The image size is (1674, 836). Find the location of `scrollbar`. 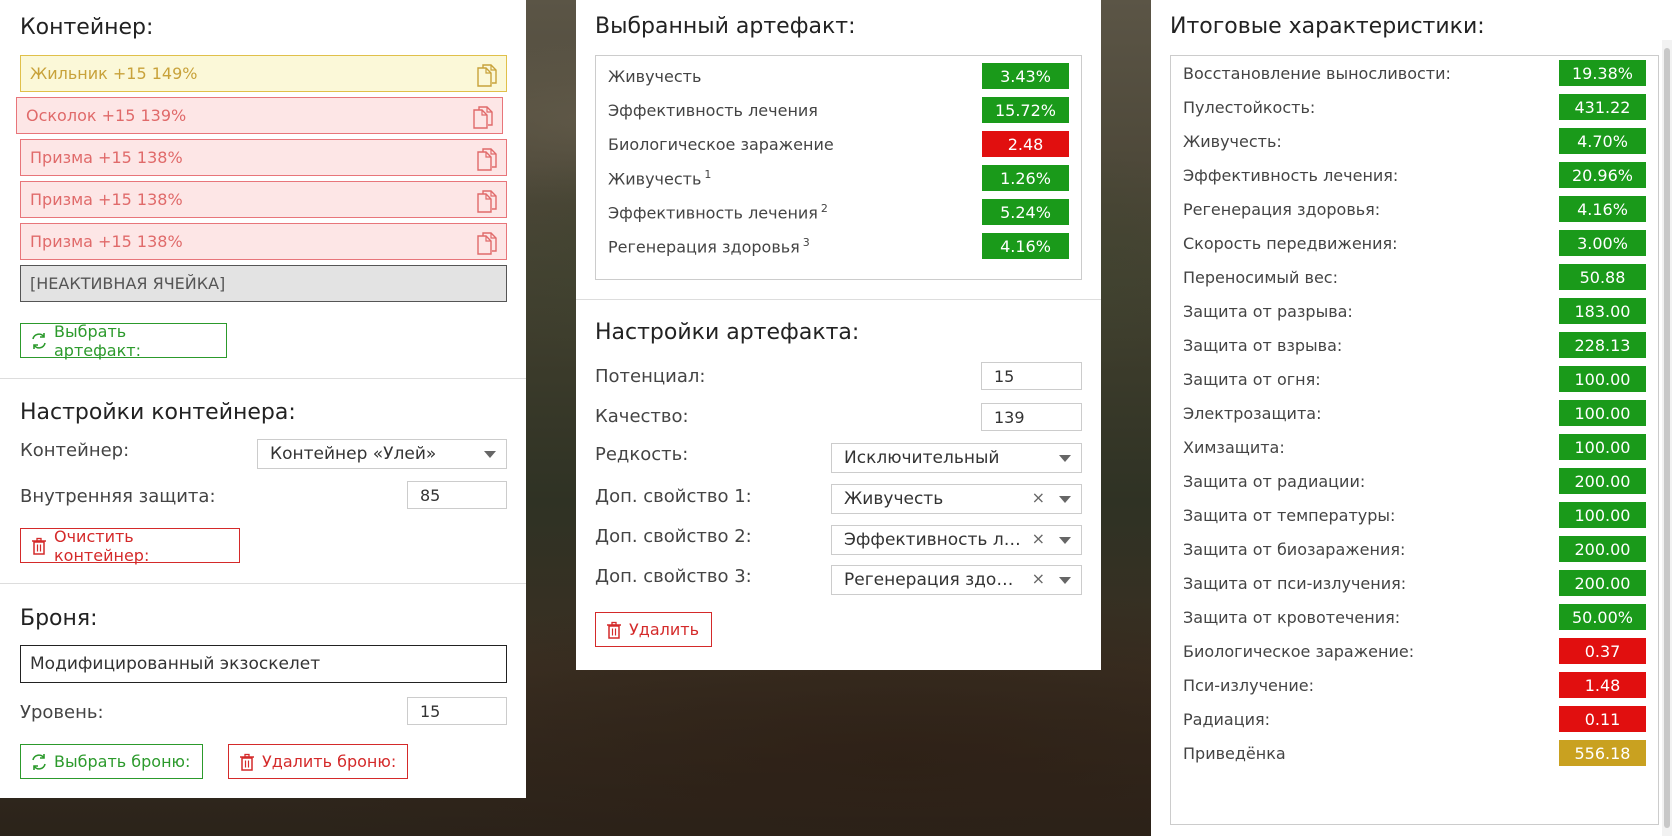

scrollbar is located at coordinates (1667, 438).